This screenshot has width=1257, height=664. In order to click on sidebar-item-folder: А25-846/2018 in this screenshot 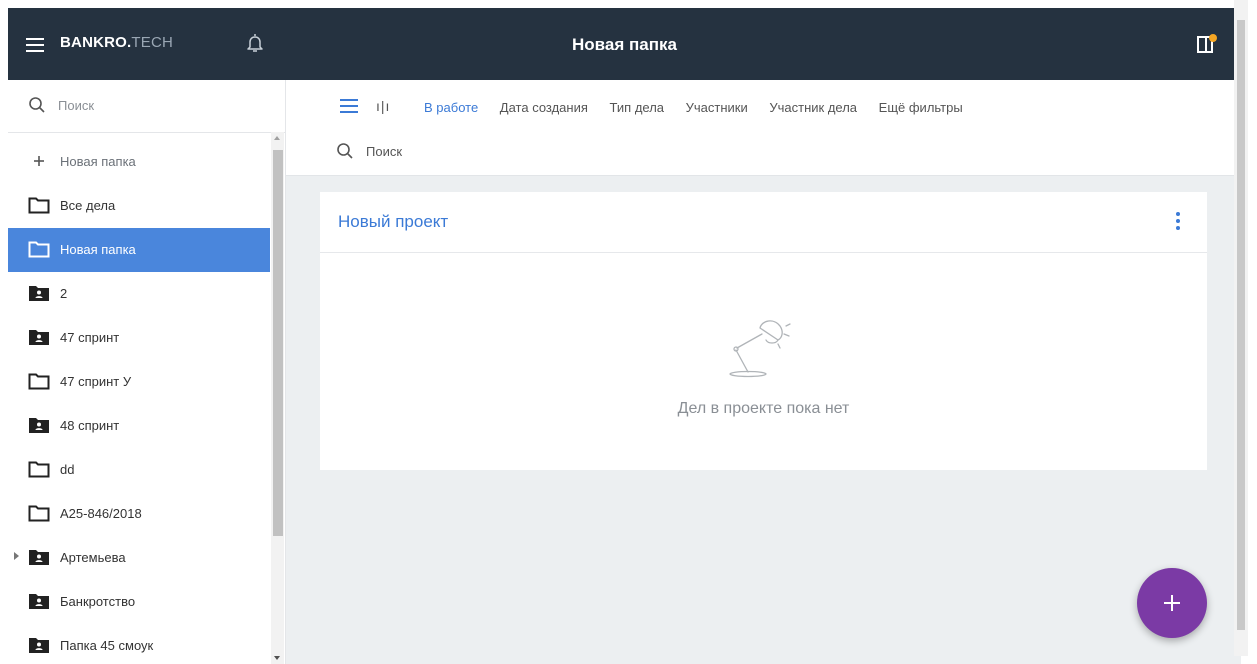, I will do `click(139, 514)`.